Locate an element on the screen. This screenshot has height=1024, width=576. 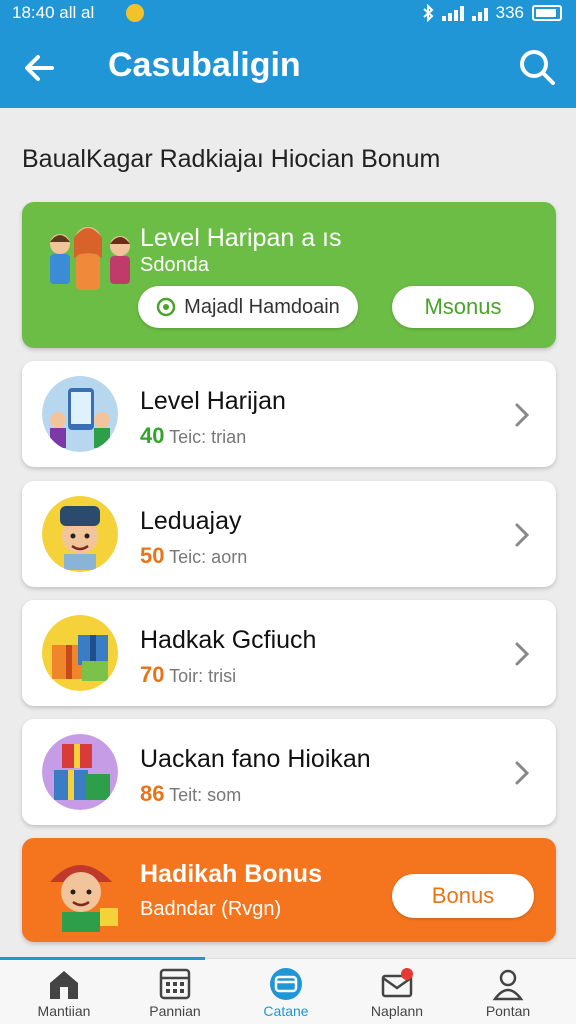
bonus-button: Bonus is located at coordinates (463, 896).